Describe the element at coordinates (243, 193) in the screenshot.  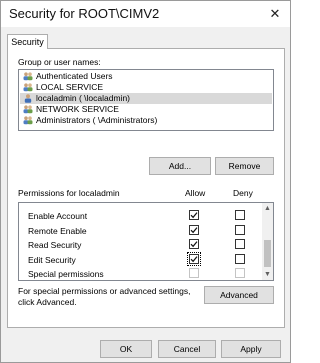
I see `deny-header: Deny` at that location.